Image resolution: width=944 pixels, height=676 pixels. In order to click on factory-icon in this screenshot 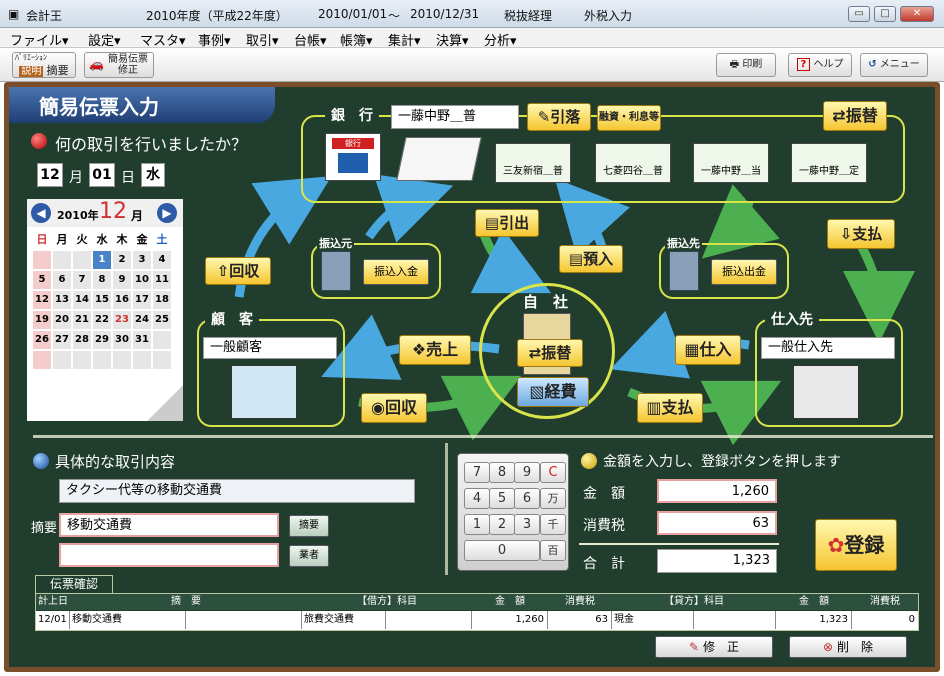, I will do `click(826, 392)`.